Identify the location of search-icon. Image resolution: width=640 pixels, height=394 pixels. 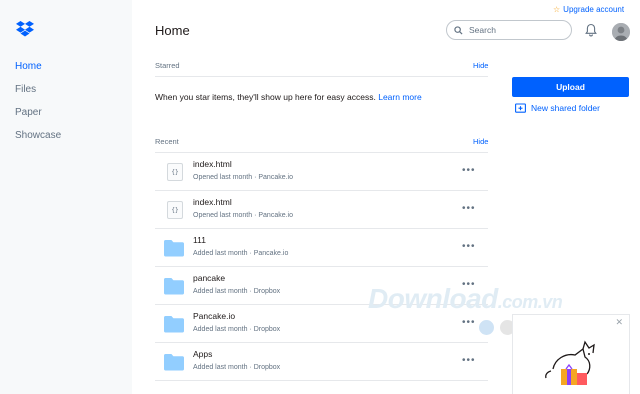
(458, 30).